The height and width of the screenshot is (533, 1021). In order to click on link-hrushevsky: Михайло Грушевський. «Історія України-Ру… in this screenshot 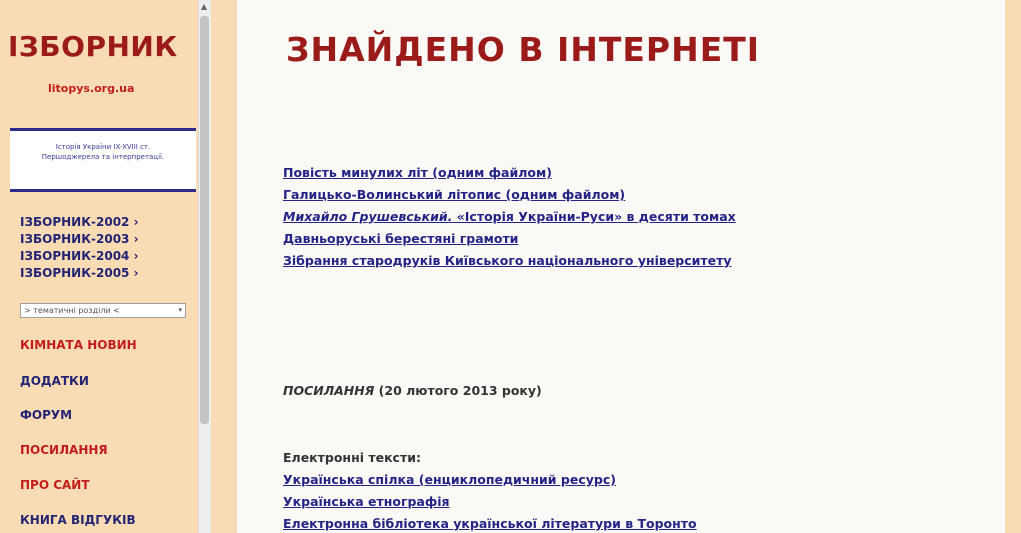, I will do `click(509, 216)`.